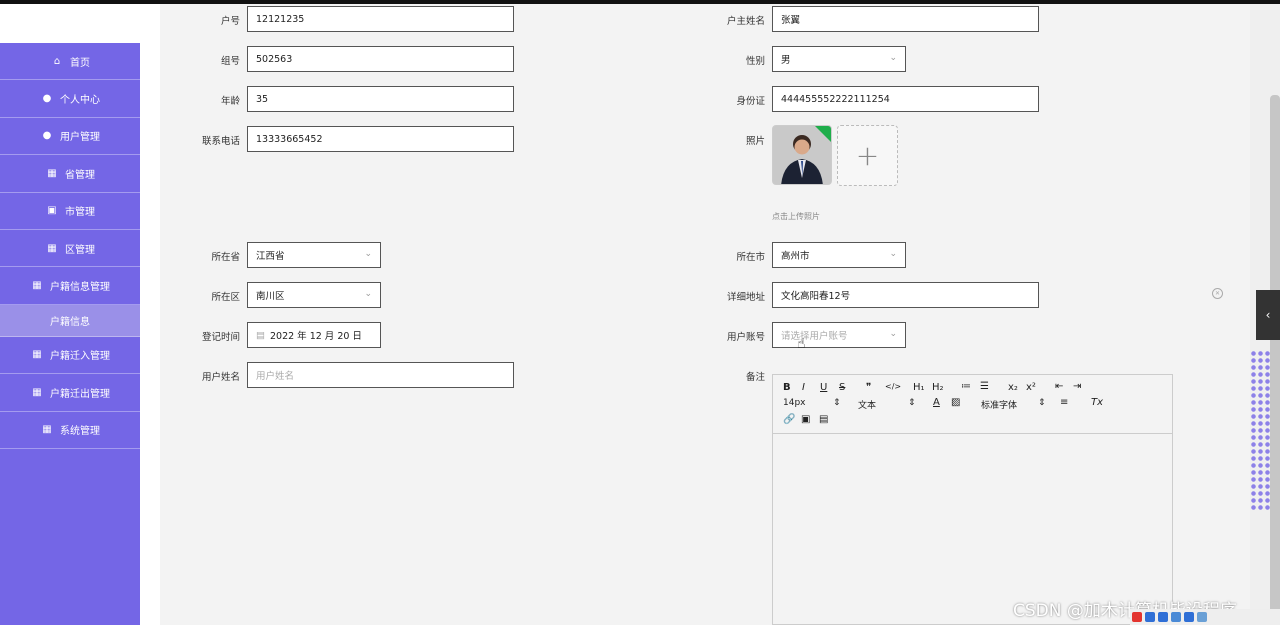 This screenshot has width=1280, height=625. What do you see at coordinates (823, 387) in the screenshot?
I see `underline-button: U` at bounding box center [823, 387].